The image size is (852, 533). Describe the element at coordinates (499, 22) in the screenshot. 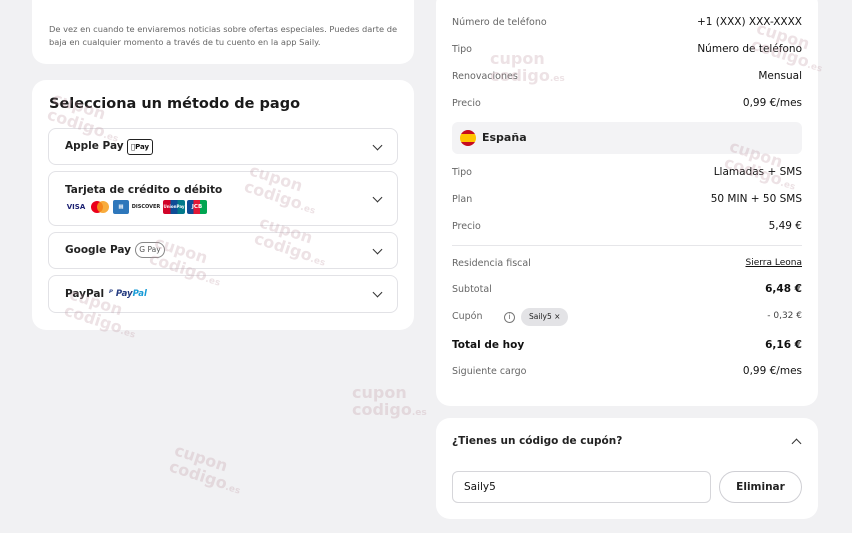

I see `phone-label: Número de teléfono` at that location.